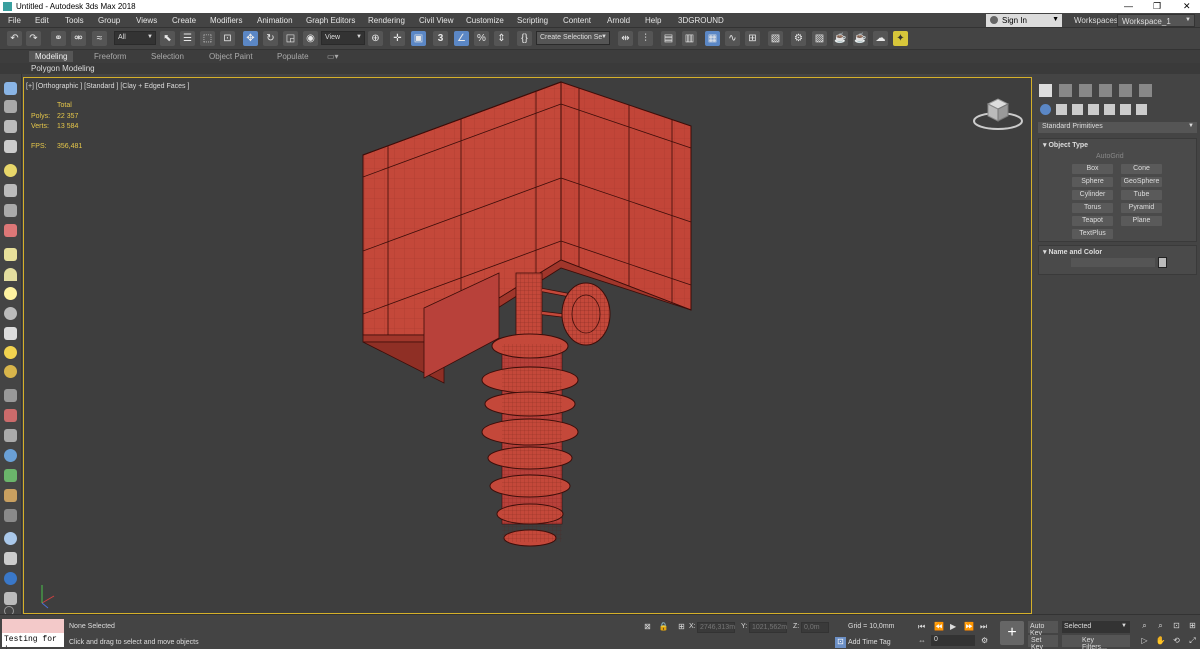  What do you see at coordinates (10, 371) in the screenshot?
I see `geosphere-icon` at bounding box center [10, 371].